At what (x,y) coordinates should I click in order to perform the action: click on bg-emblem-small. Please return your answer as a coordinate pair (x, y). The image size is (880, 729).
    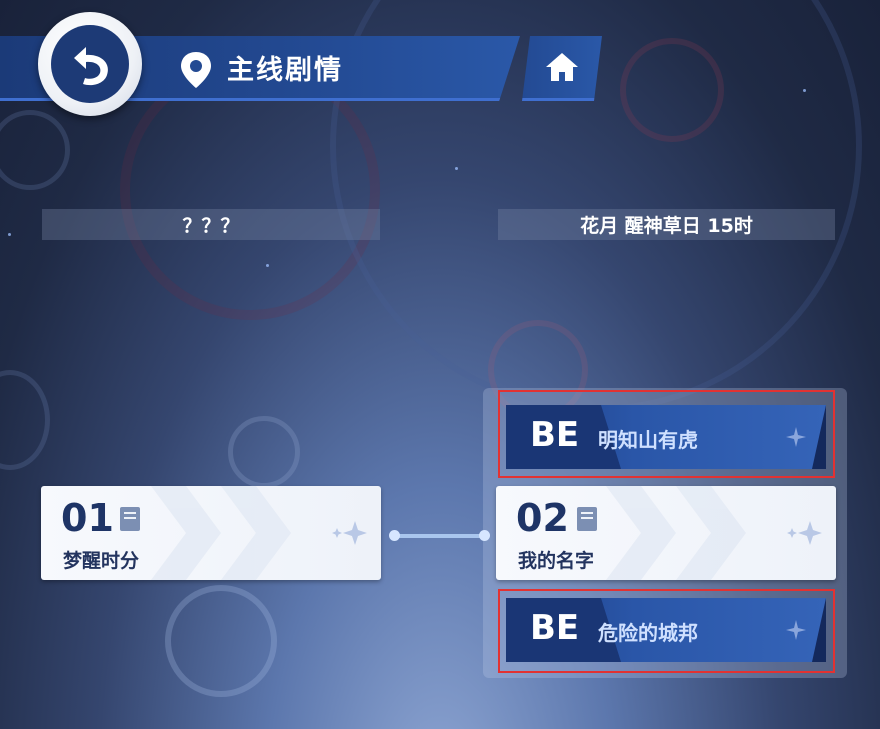
    Looking at the image, I should click on (672, 90).